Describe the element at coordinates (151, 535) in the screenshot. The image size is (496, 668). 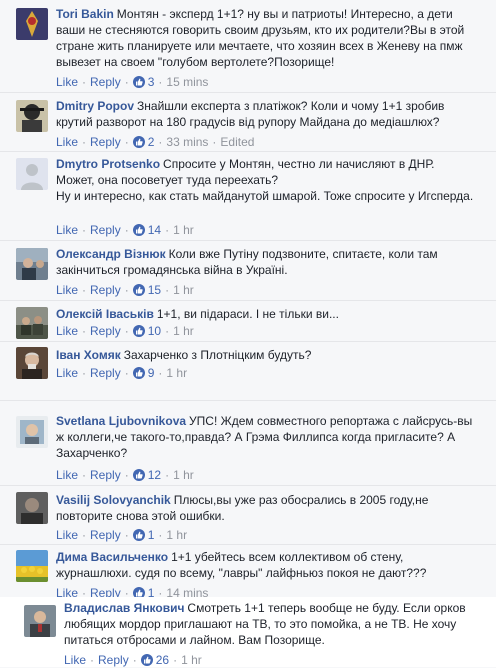
I see `like-count: 1` at that location.